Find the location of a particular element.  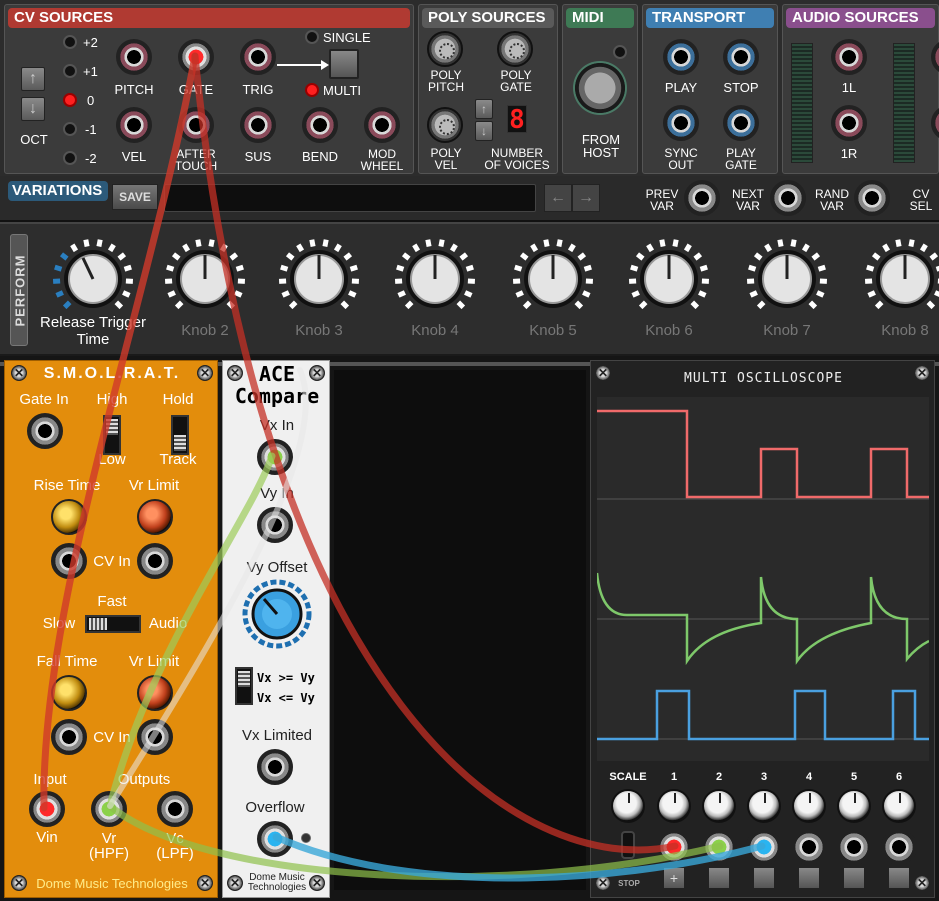

overflow-jack is located at coordinates (275, 839).